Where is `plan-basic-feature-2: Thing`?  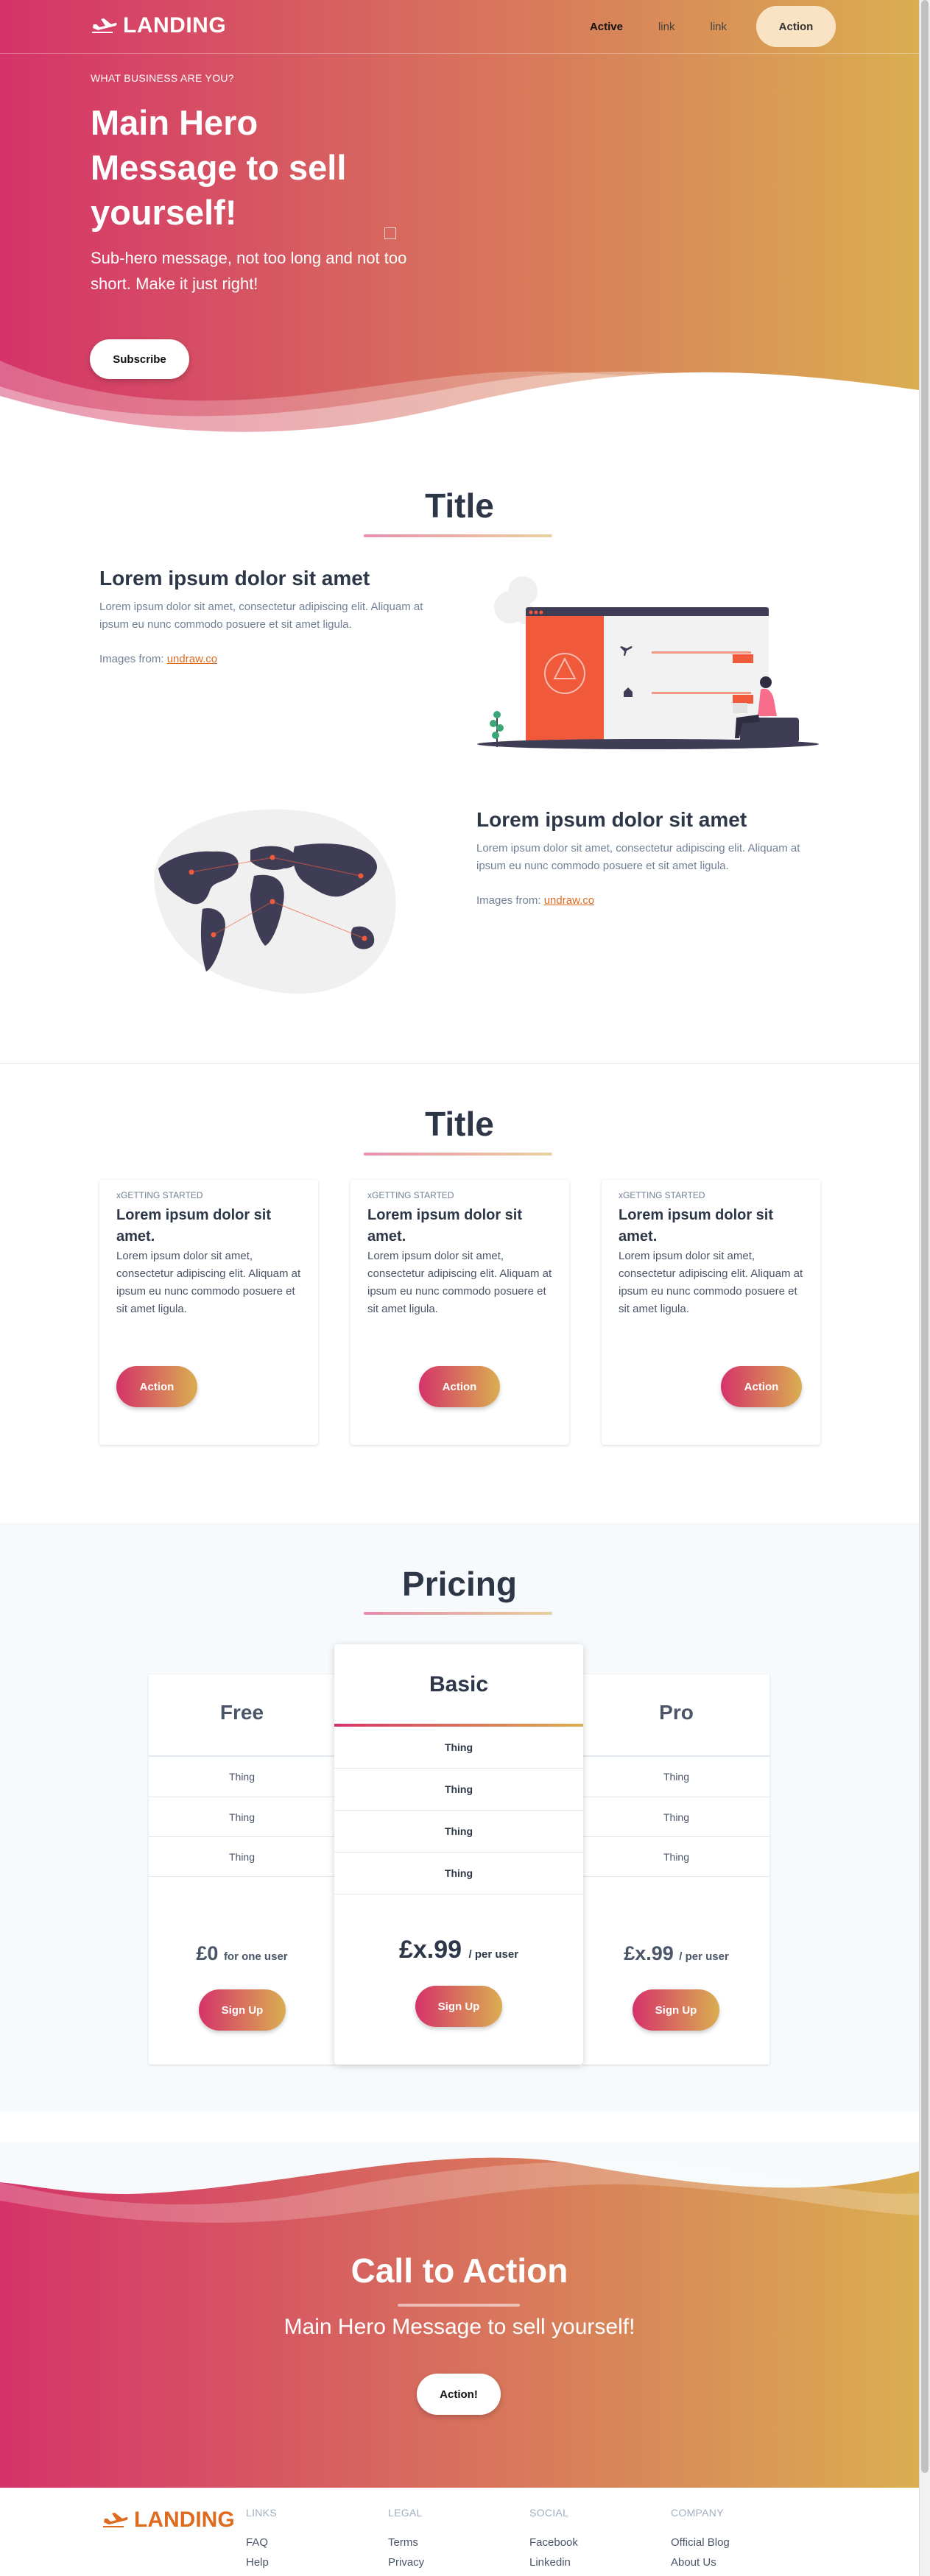 plan-basic-feature-2: Thing is located at coordinates (459, 1790).